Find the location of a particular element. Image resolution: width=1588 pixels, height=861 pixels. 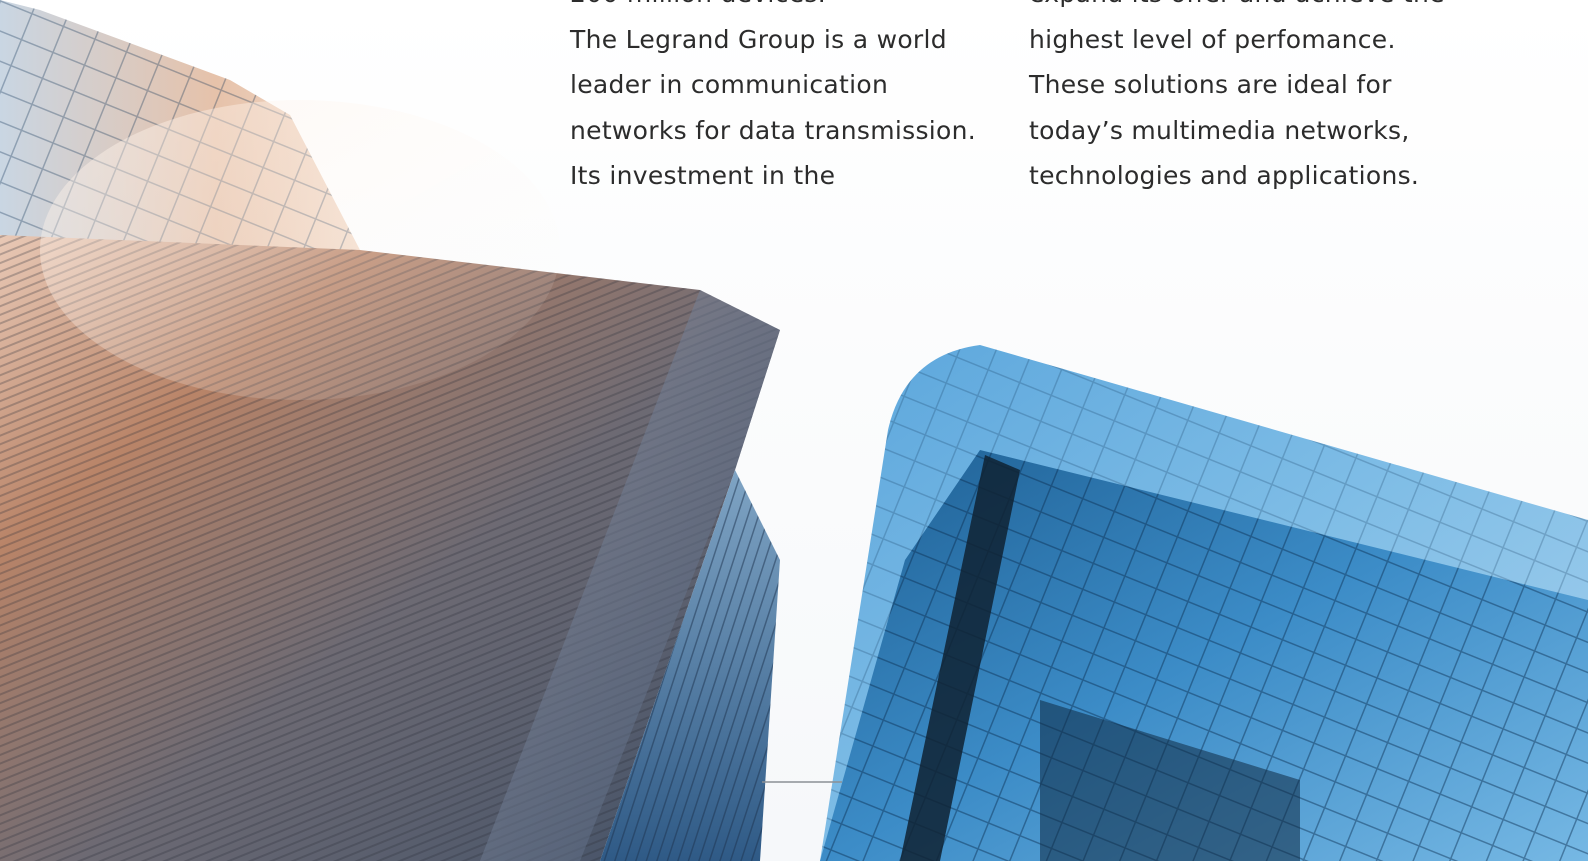

text-line: networks for data transmission. is located at coordinates (773, 130).